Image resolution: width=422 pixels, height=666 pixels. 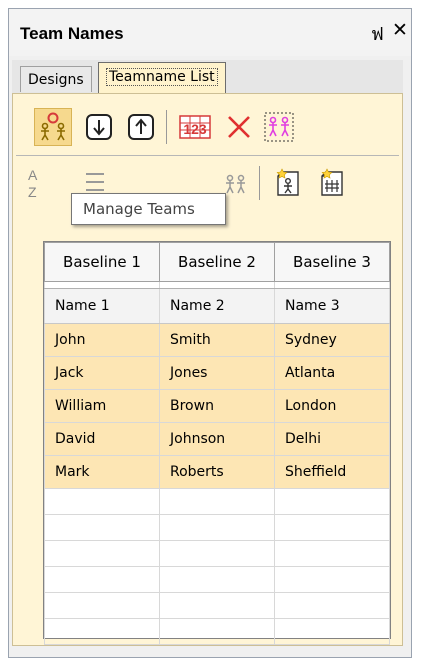 I want to click on table-row: Mark Roberts Sheffield, so click(x=217, y=472).